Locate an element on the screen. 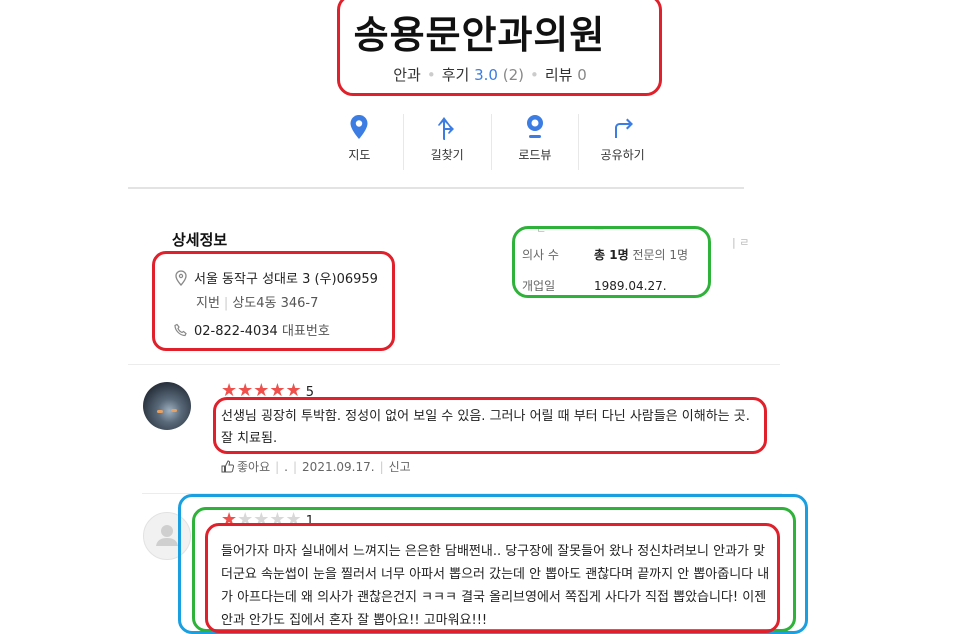  action-bar: 지도 길찾기 로드뷰 공유하기 is located at coordinates (491, 142).